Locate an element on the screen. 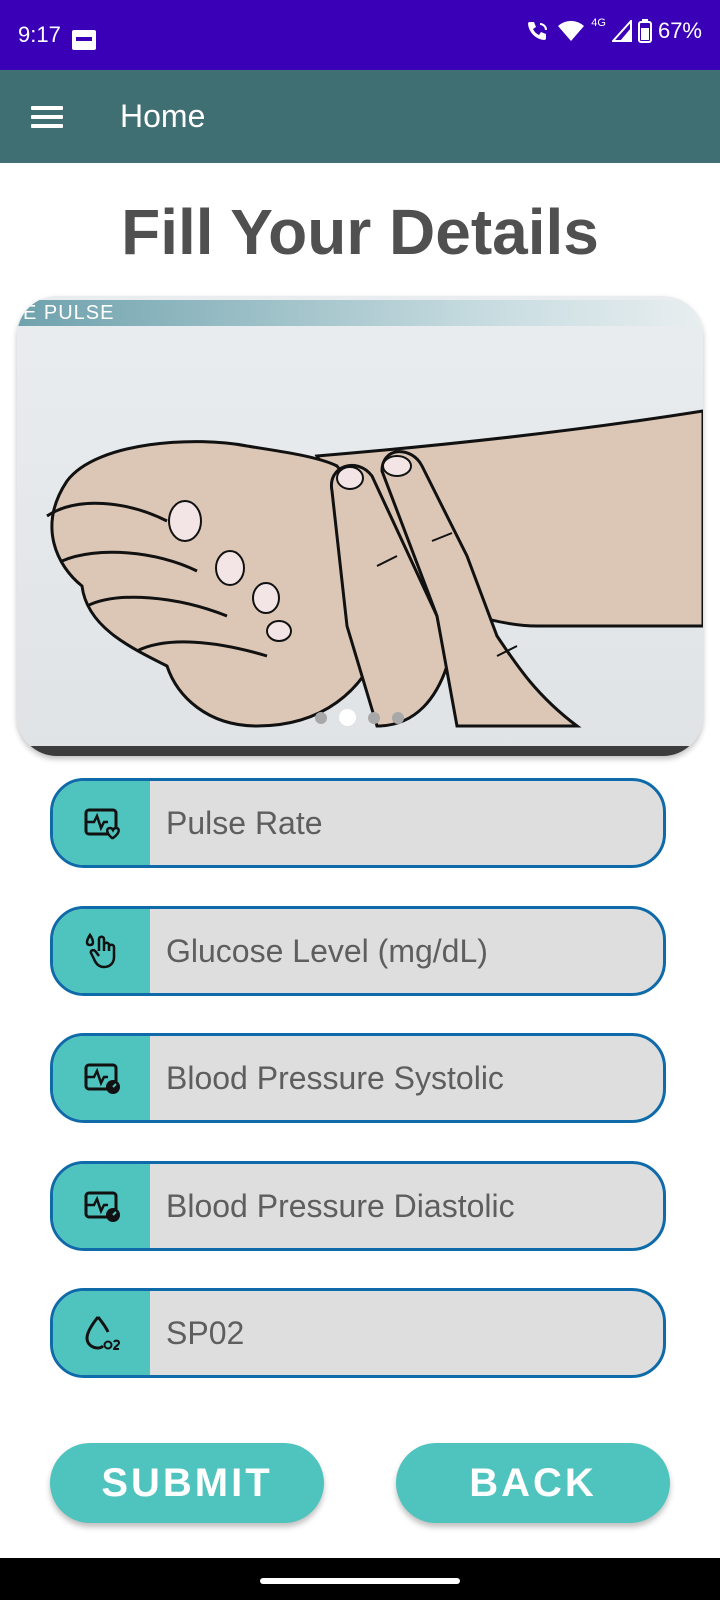 Image resolution: width=720 pixels, height=1600 pixels. finger-drop-icon is located at coordinates (100, 950).